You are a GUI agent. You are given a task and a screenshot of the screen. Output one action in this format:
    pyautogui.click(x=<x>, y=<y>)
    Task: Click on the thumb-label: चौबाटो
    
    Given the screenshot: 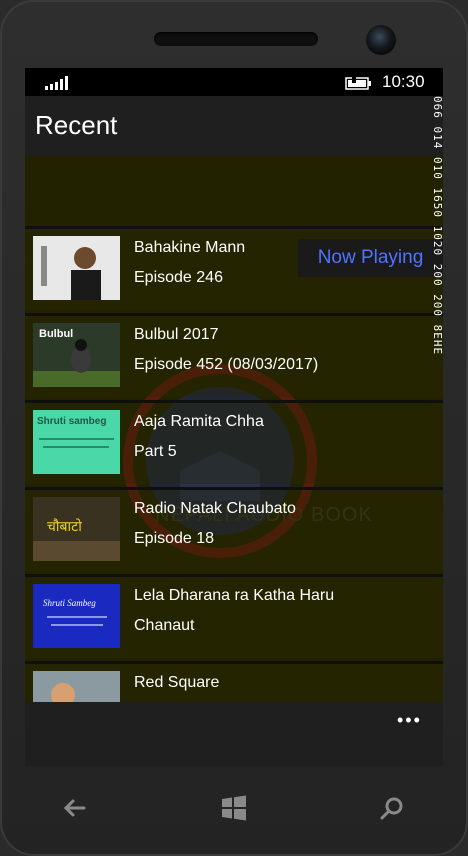 What is the action you would take?
    pyautogui.click(x=64, y=526)
    